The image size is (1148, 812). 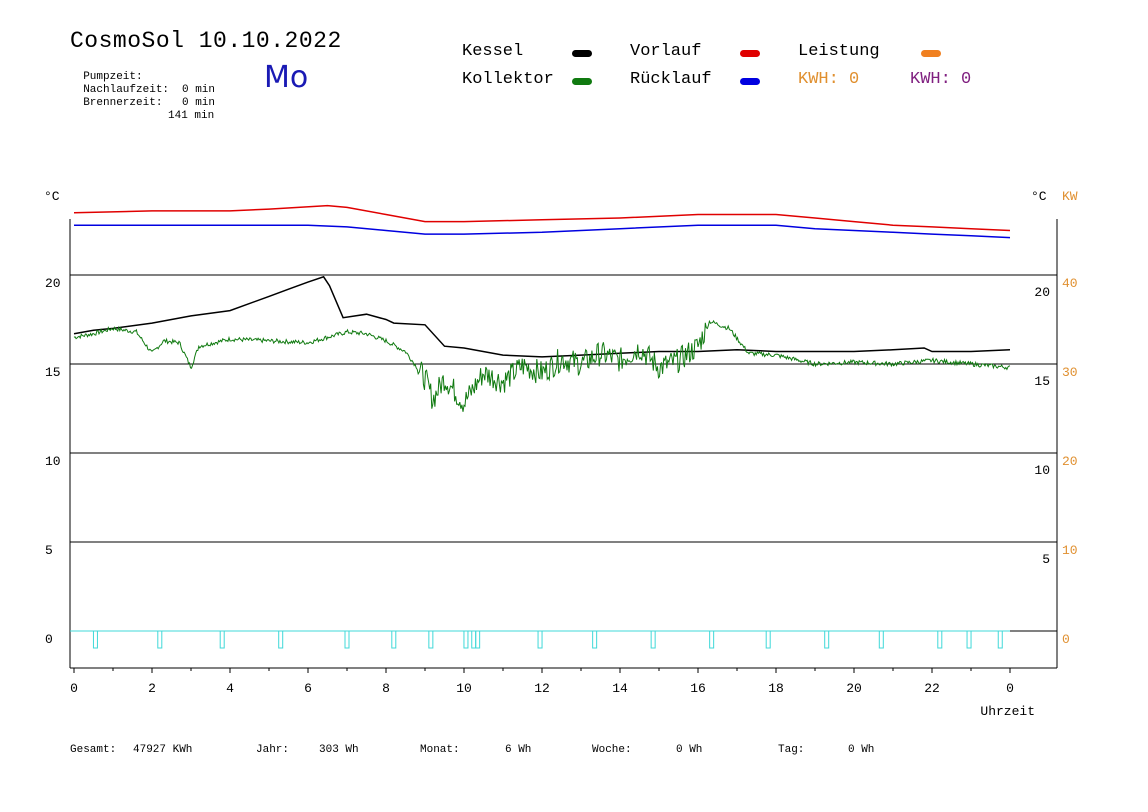 What do you see at coordinates (1042, 470) in the screenshot?
I see `right-tick-label: 10` at bounding box center [1042, 470].